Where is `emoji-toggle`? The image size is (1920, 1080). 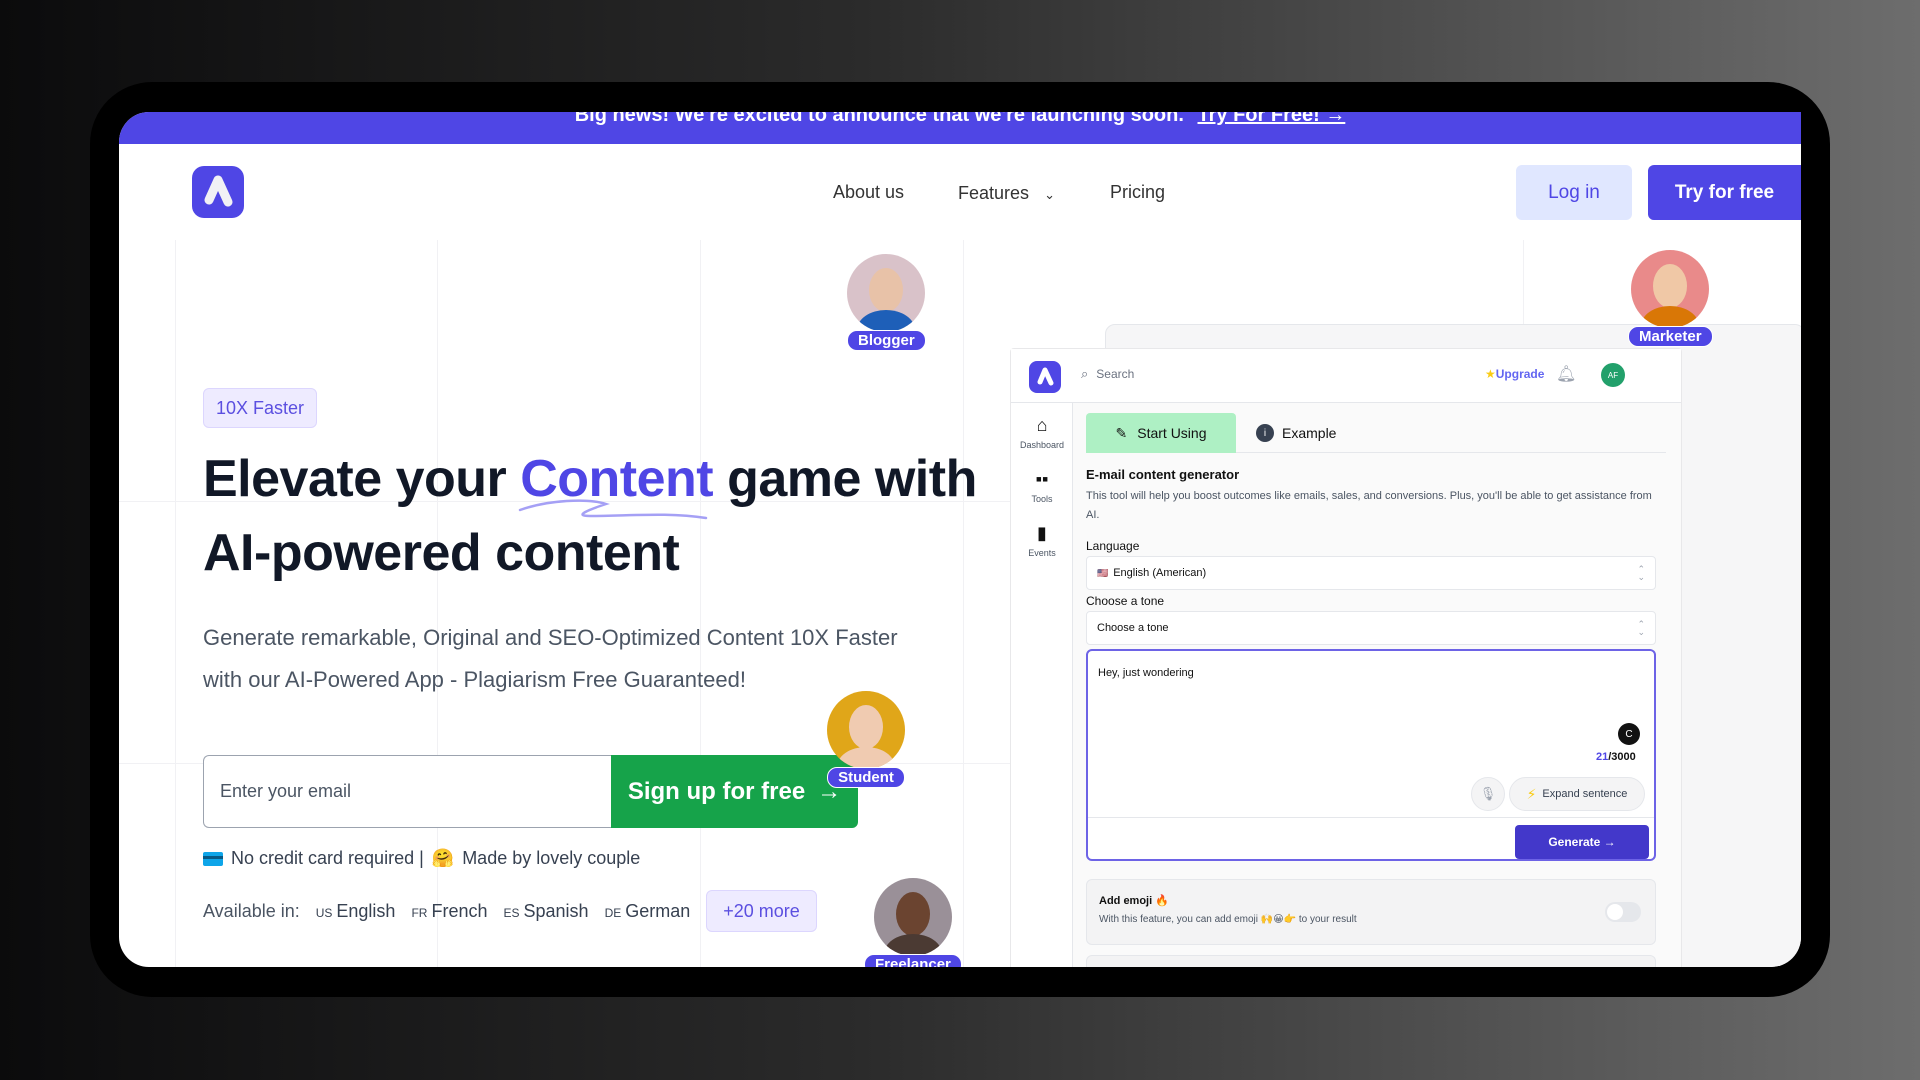
emoji-toggle is located at coordinates (1623, 912).